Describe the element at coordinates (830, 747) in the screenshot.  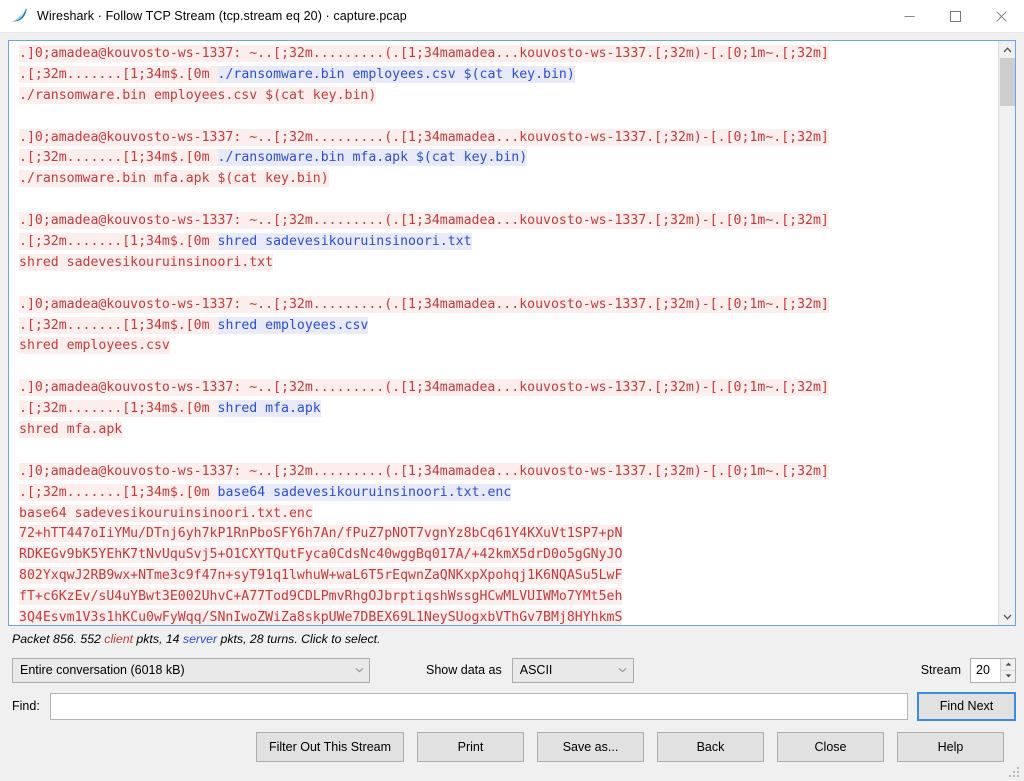
I see `close-button-dialog: Close` at that location.